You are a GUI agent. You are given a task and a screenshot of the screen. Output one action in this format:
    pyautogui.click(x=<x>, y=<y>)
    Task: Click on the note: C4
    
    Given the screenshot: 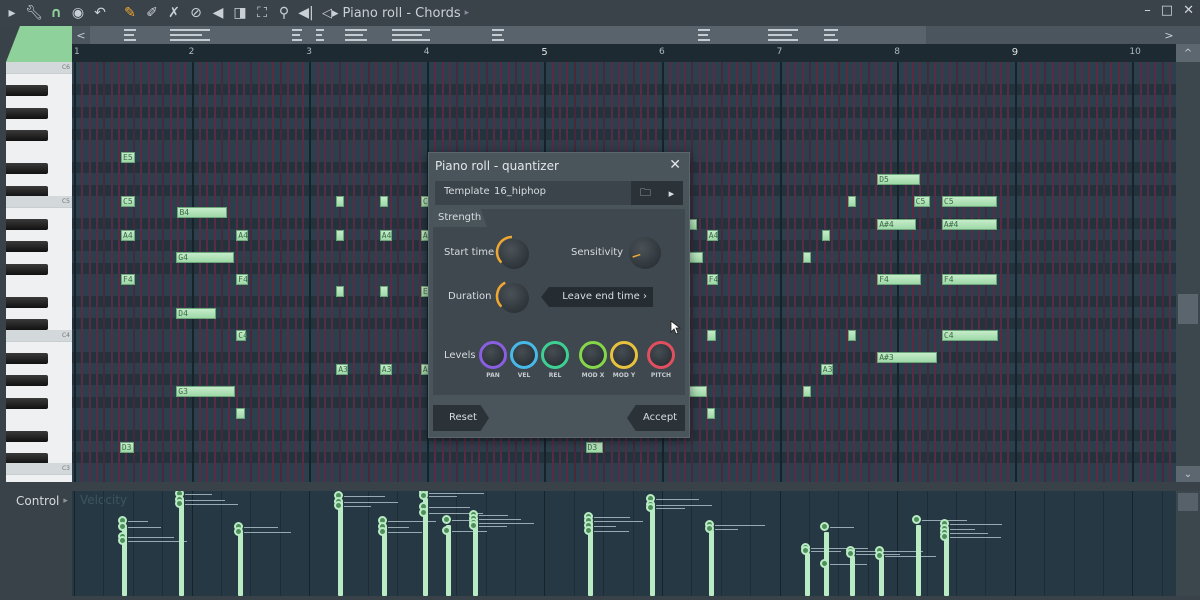 What is the action you would take?
    pyautogui.click(x=970, y=336)
    